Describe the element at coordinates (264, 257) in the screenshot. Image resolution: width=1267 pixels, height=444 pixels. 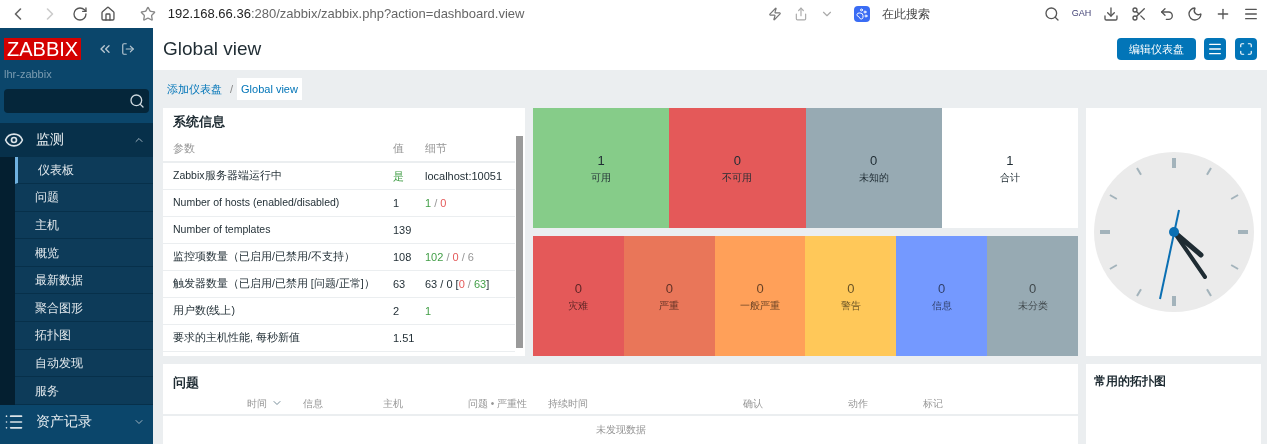
I see `table-cell-text: 监控项数量（已启用/已禁用/不支持）` at that location.